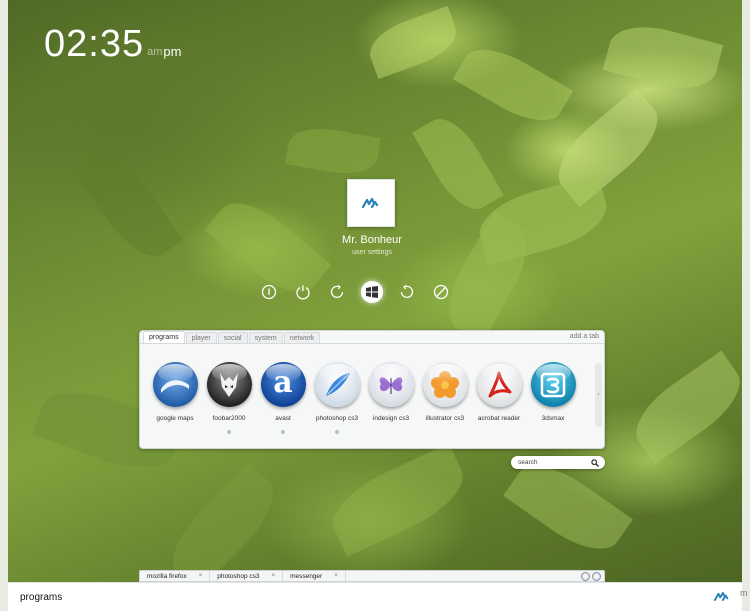 The width and height of the screenshot is (750, 611). What do you see at coordinates (172, 51) in the screenshot?
I see `clock-pm: pm` at bounding box center [172, 51].